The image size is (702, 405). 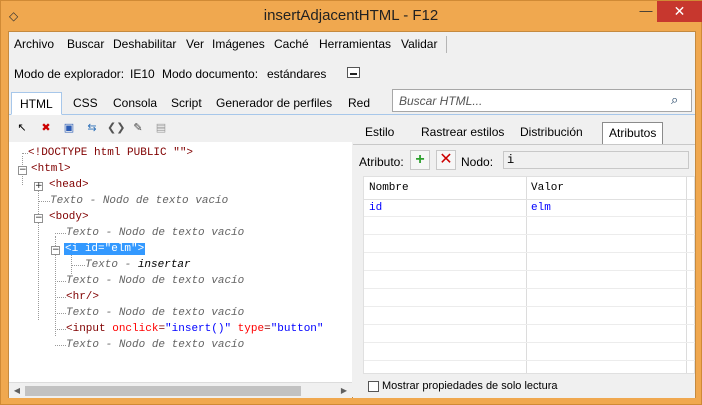 What do you see at coordinates (373, 386) in the screenshot?
I see `readonly-checkbox` at bounding box center [373, 386].